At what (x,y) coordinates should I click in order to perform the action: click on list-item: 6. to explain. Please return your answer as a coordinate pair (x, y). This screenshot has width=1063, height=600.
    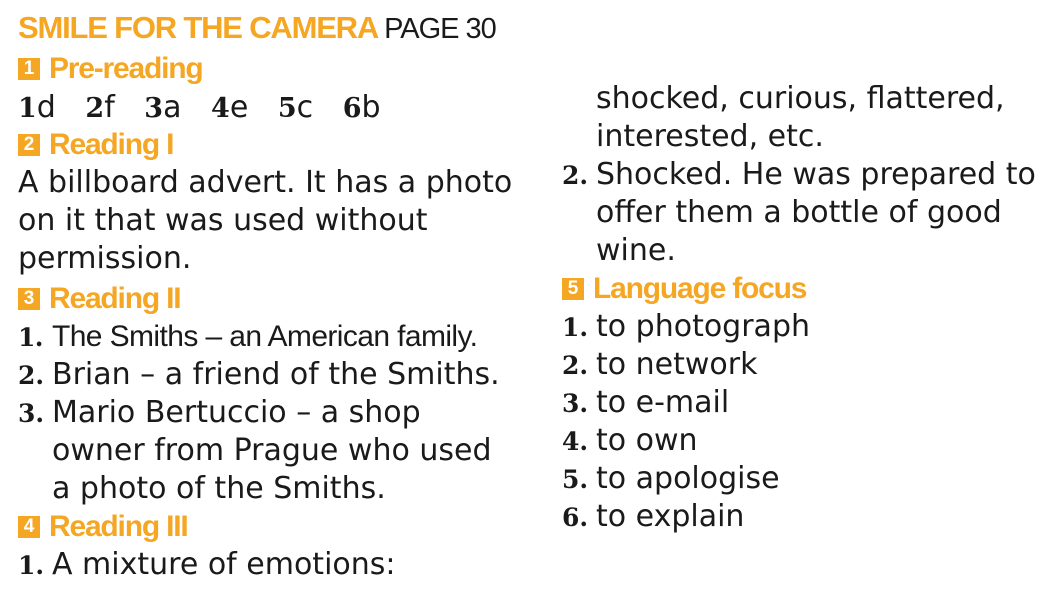
    Looking at the image, I should click on (653, 517).